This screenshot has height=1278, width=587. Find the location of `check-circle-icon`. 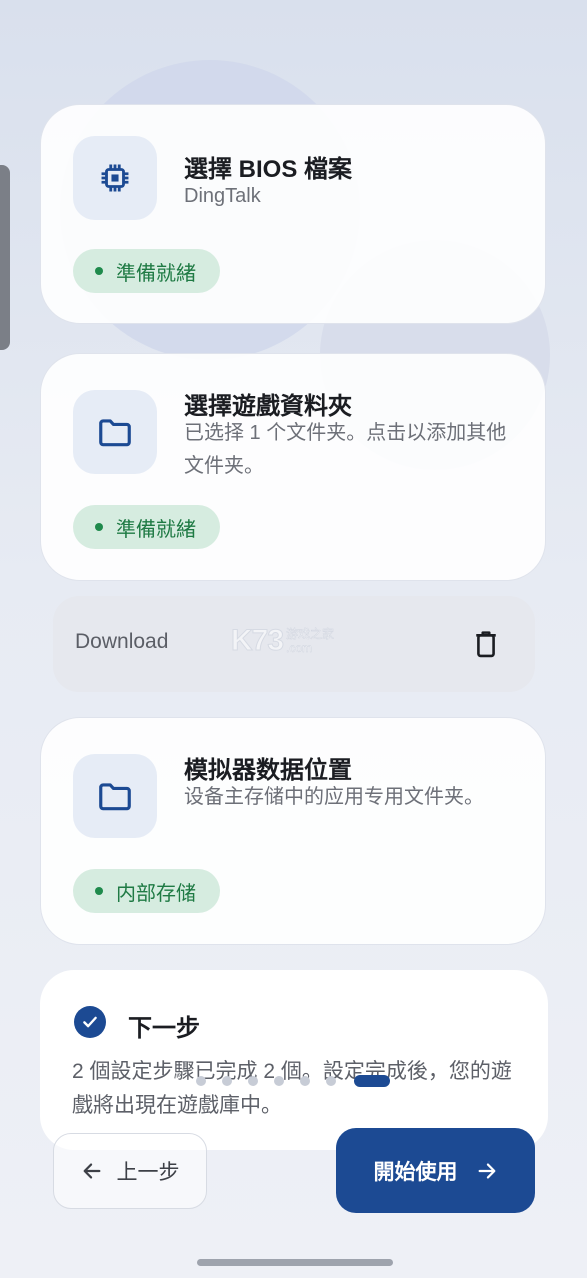

check-circle-icon is located at coordinates (90, 1022).